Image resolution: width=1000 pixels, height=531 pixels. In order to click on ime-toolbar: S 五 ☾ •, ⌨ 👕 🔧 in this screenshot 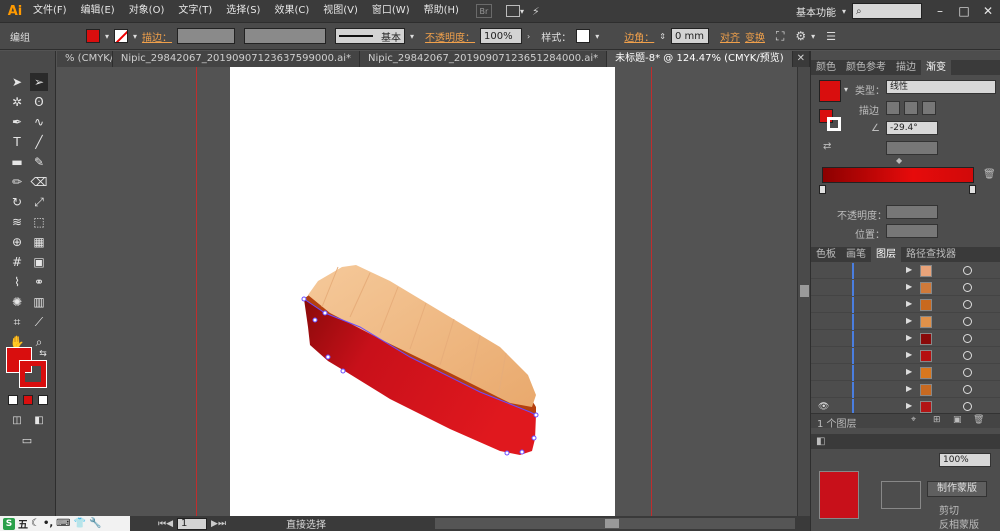, I will do `click(65, 523)`.